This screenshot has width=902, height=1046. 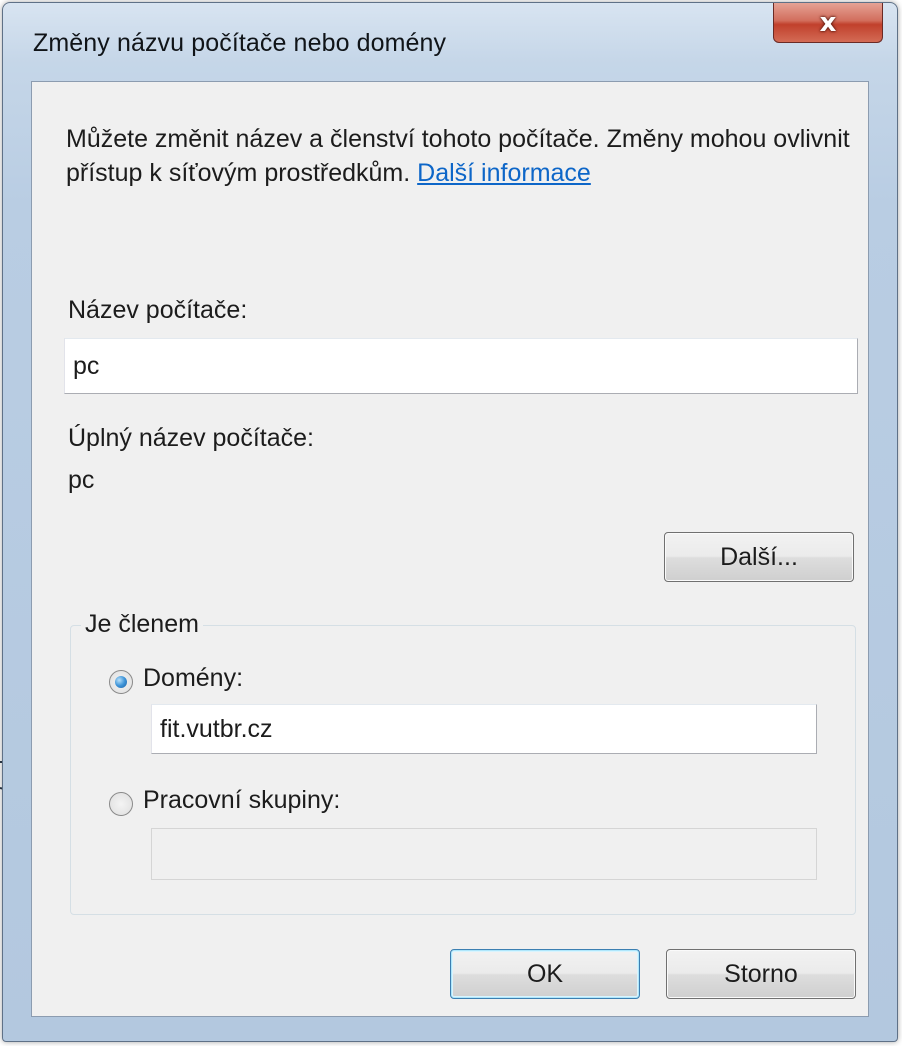 What do you see at coordinates (142, 624) in the screenshot?
I see `membership-legend: Je členem` at bounding box center [142, 624].